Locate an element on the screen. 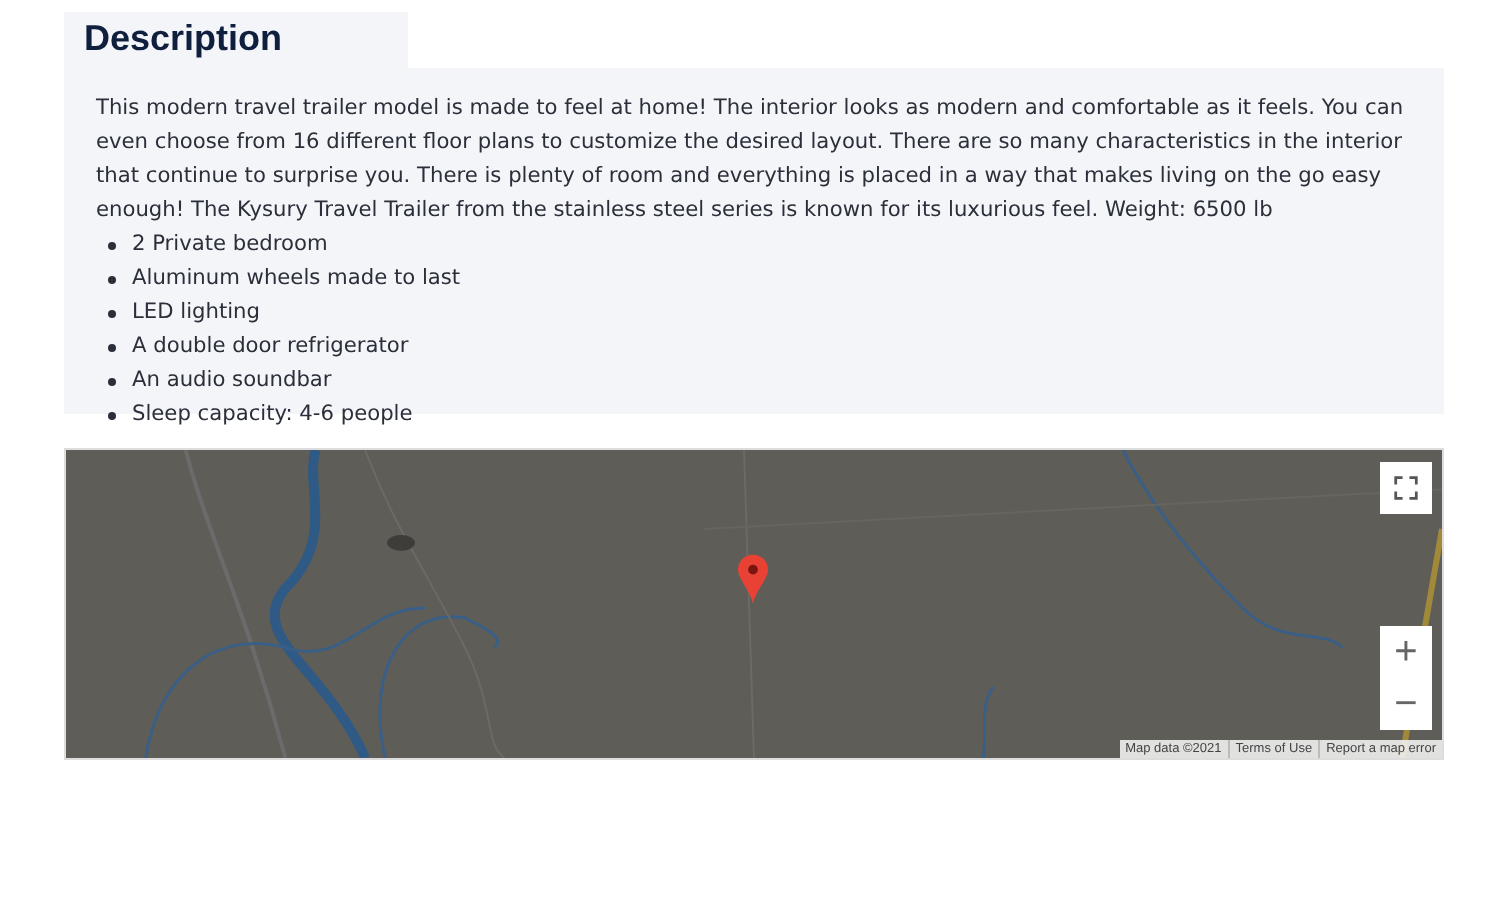 This screenshot has height=902, width=1504. feature-item: Aluminum wheels made to last is located at coordinates (296, 279).